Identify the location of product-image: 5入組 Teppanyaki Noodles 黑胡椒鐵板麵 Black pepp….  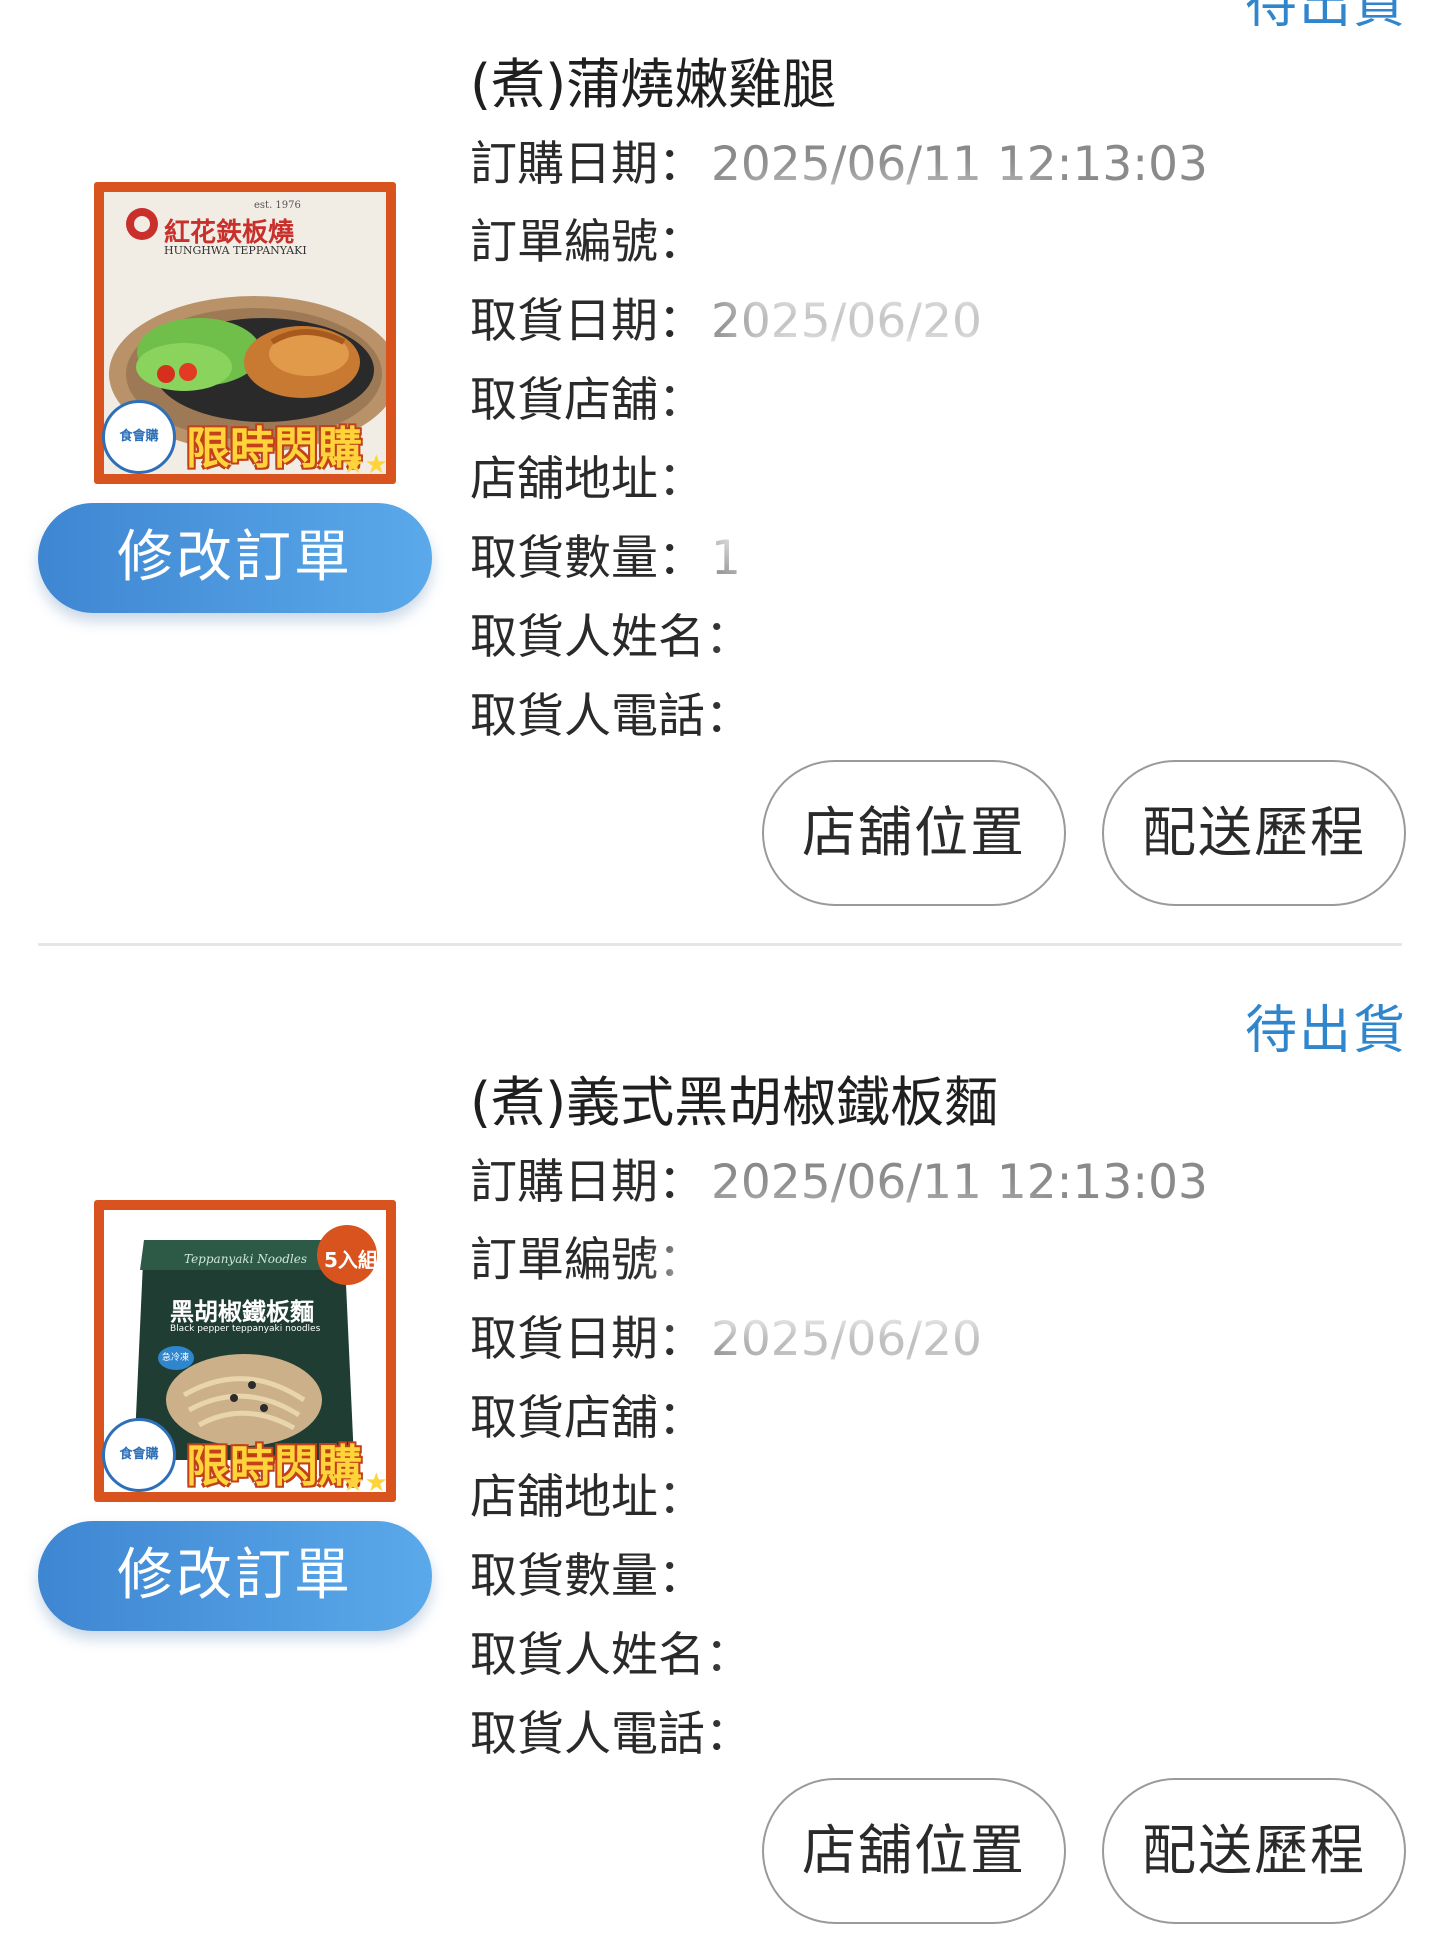
(245, 1351).